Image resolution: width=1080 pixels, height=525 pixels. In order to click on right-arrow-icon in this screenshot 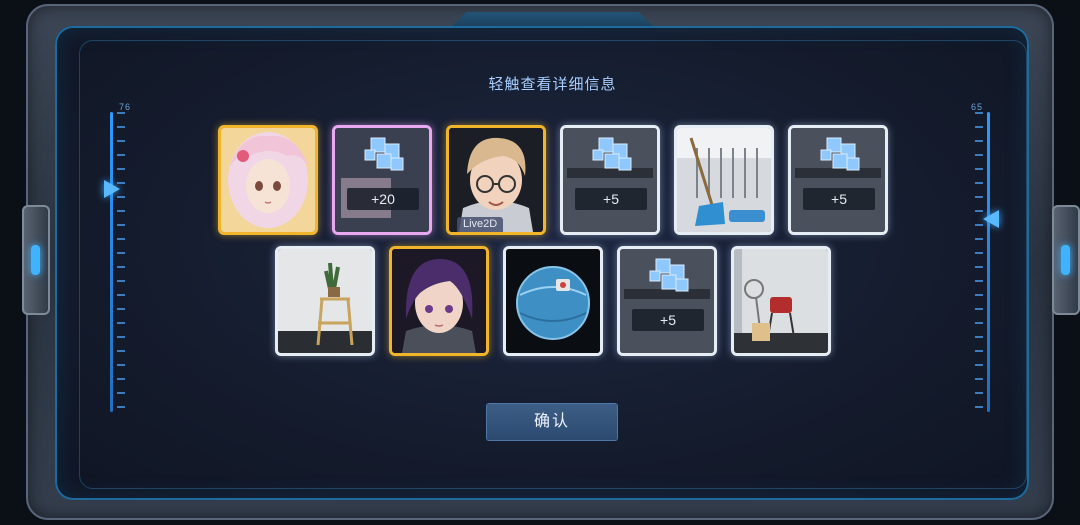, I will do `click(991, 219)`.